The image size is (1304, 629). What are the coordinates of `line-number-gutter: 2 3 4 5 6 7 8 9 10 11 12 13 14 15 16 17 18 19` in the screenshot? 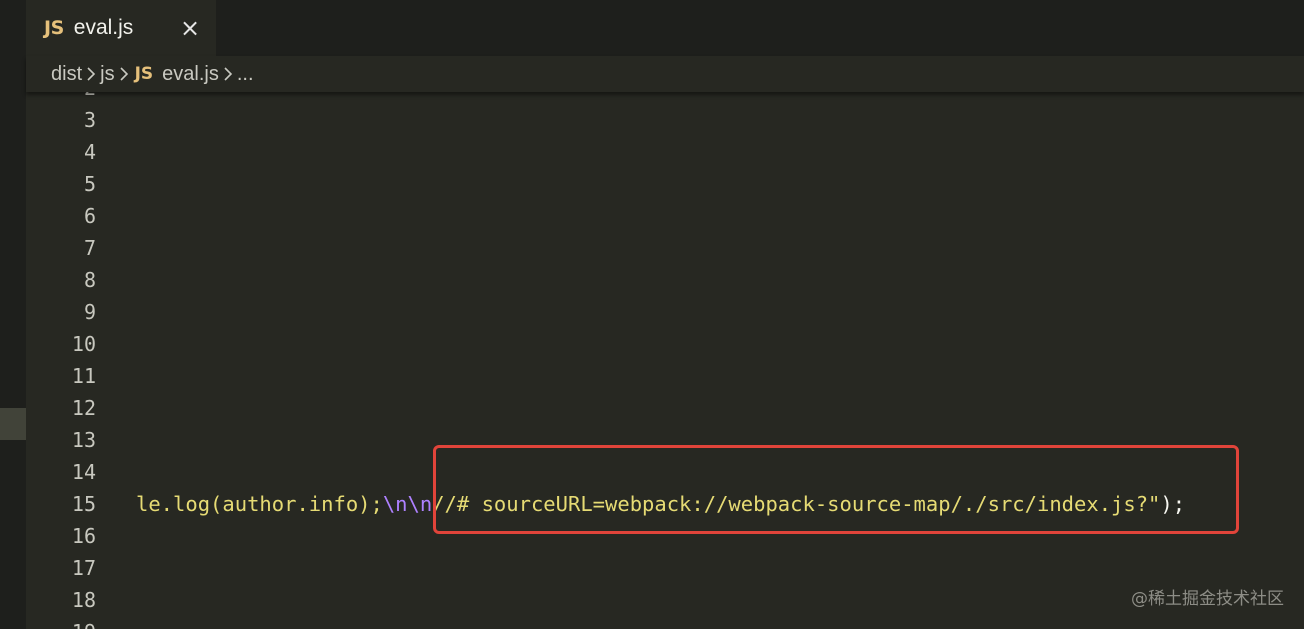 It's located at (61, 360).